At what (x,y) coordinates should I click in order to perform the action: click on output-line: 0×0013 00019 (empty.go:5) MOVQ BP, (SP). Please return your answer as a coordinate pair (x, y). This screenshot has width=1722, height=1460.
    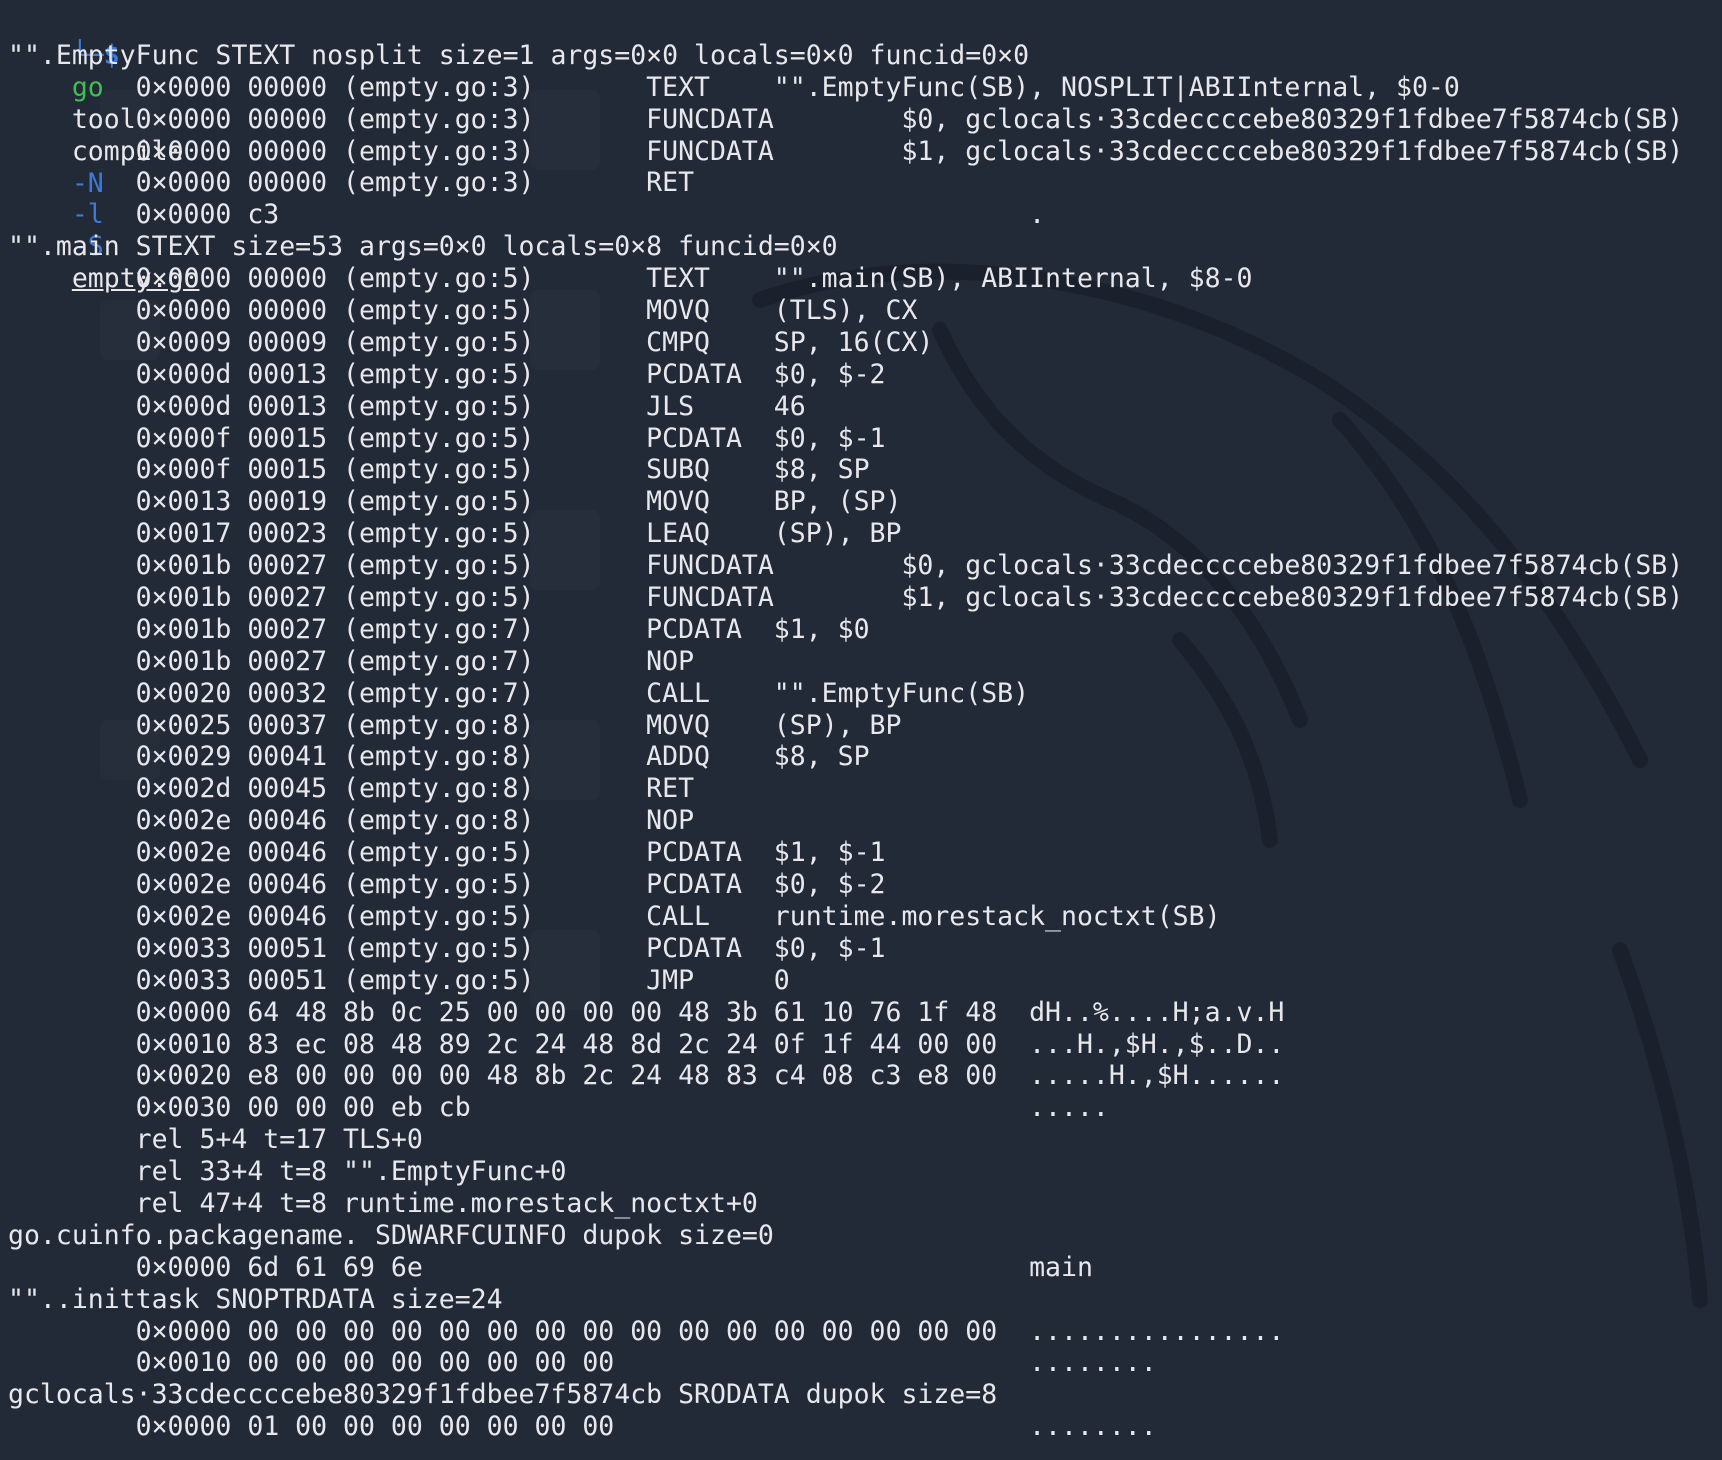
    Looking at the image, I should click on (455, 502).